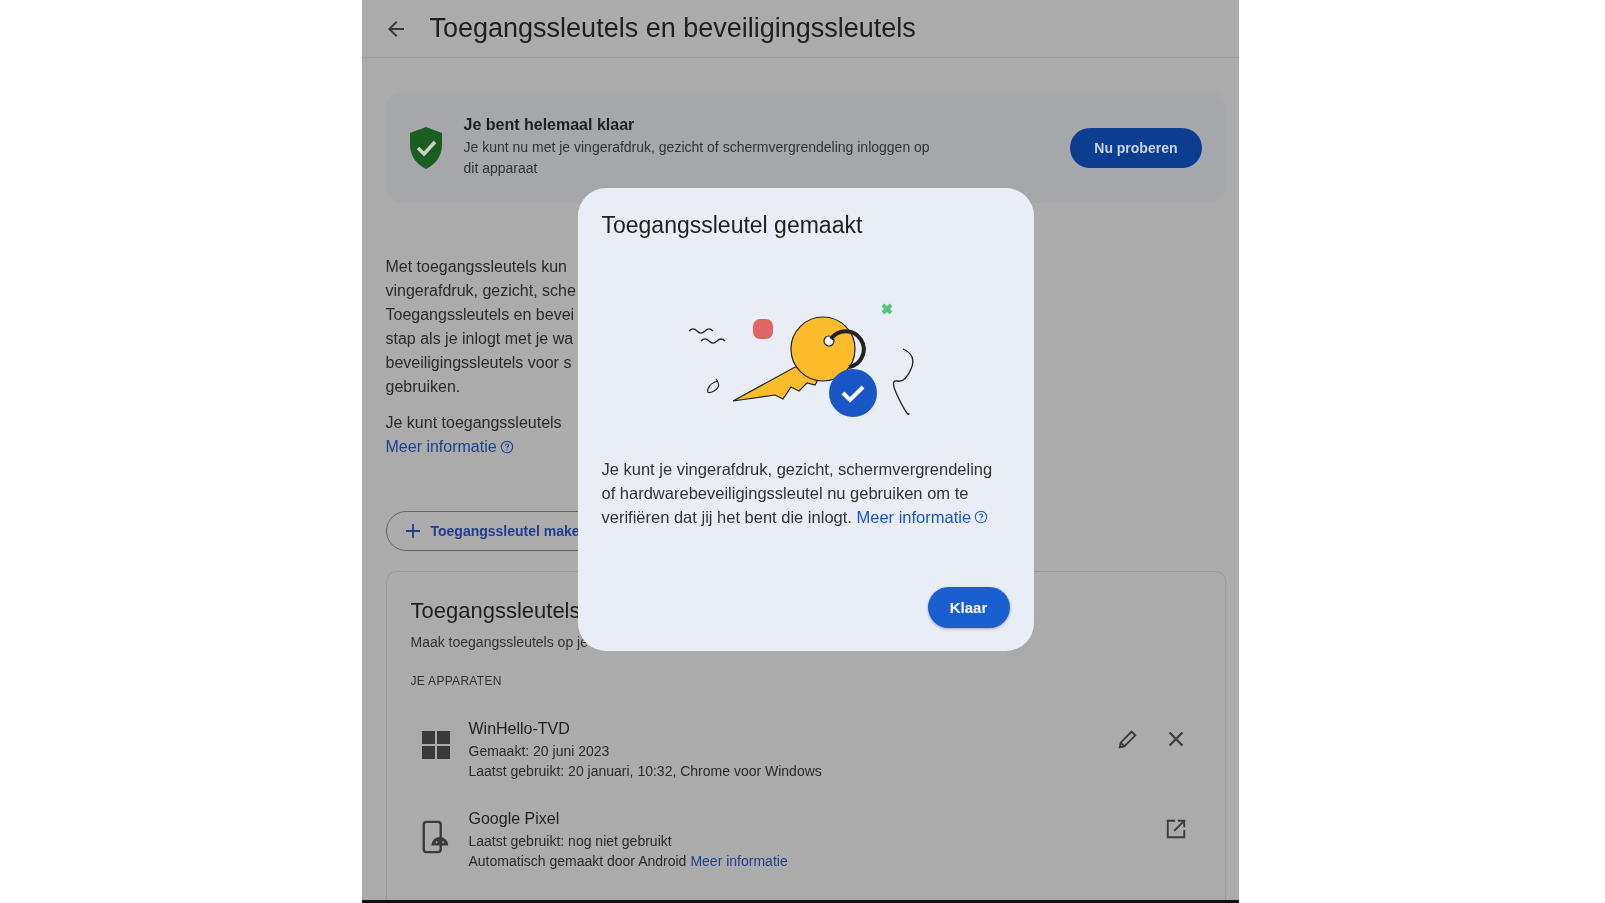 This screenshot has width=1605, height=903. What do you see at coordinates (435, 837) in the screenshot?
I see `android-phone-icon` at bounding box center [435, 837].